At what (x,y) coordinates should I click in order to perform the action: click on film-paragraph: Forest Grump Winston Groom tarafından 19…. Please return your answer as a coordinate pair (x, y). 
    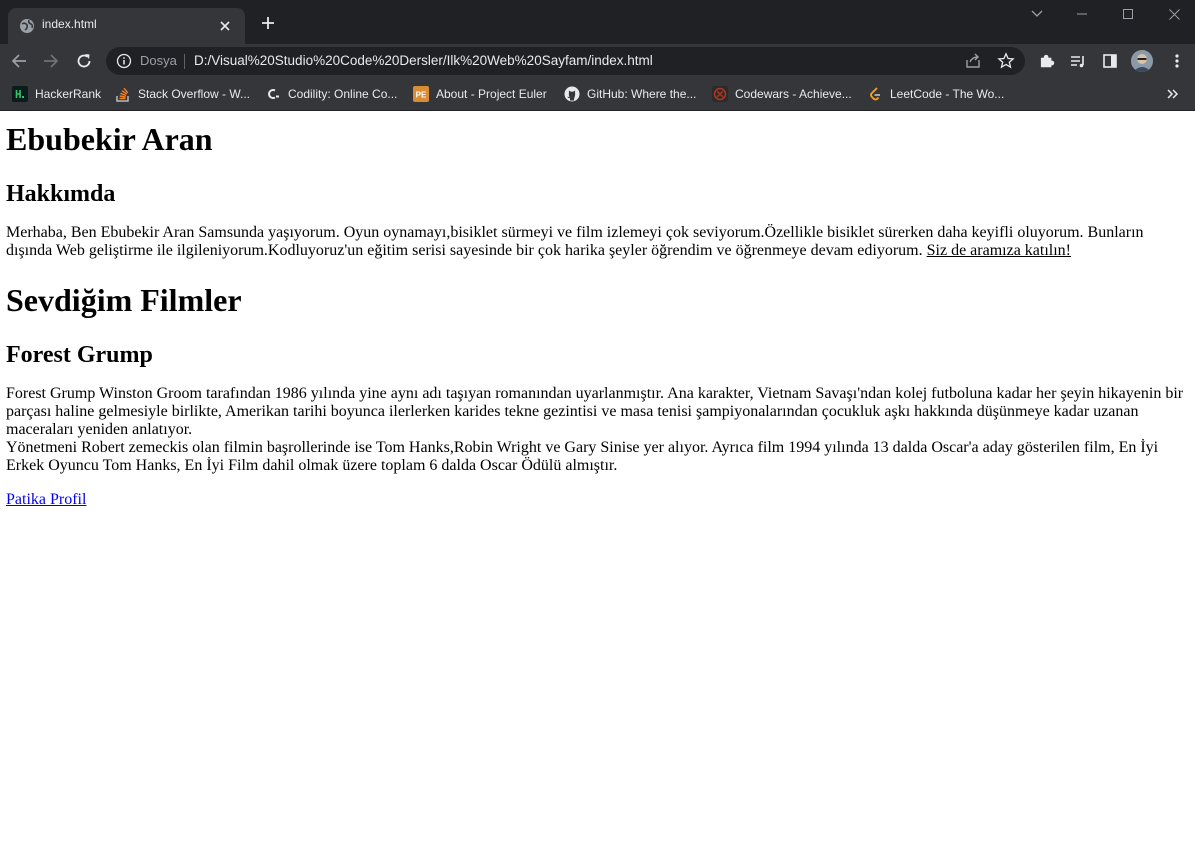
    Looking at the image, I should click on (597, 430).